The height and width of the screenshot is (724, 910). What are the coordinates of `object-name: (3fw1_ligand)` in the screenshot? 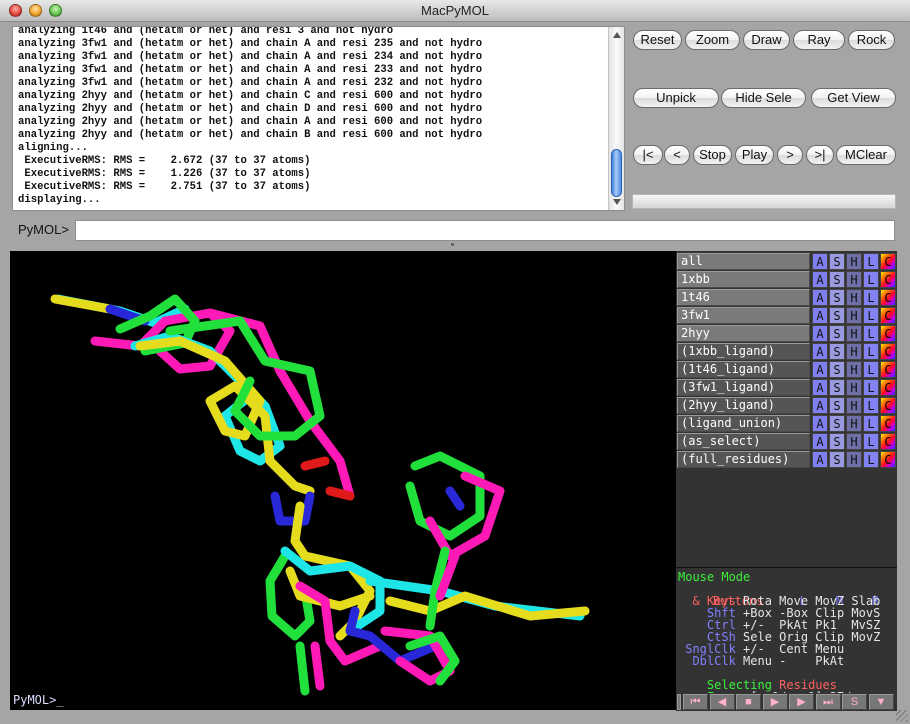 It's located at (743, 387).